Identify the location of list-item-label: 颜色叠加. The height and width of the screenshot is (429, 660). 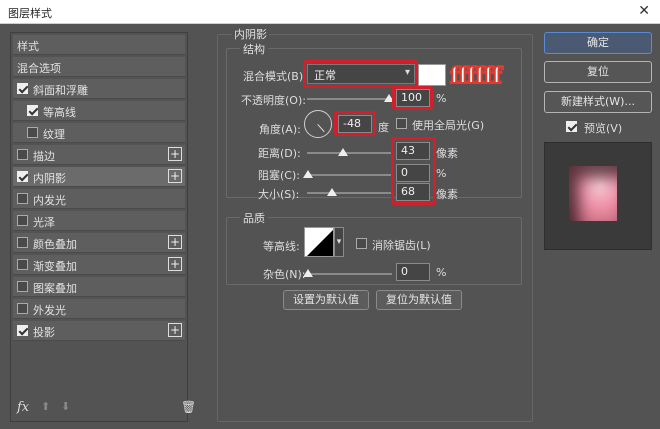
(55, 244).